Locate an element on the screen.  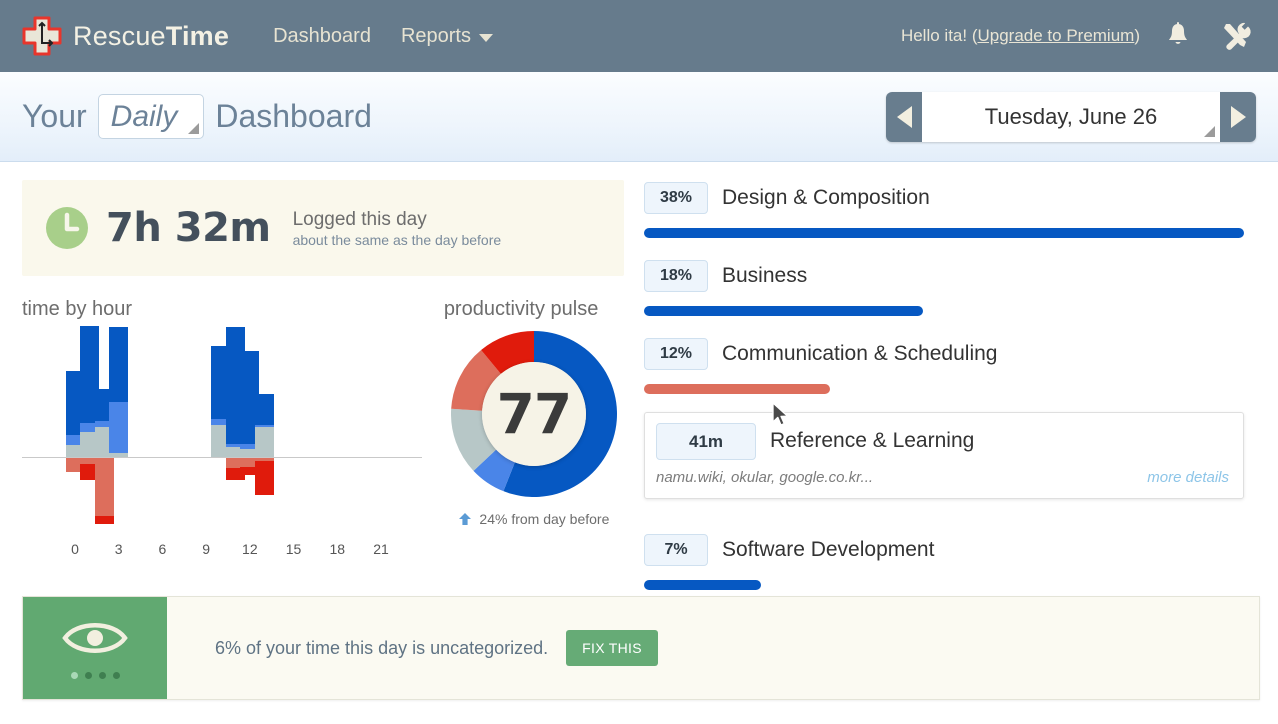
chevron-down-icon is located at coordinates (485, 38).